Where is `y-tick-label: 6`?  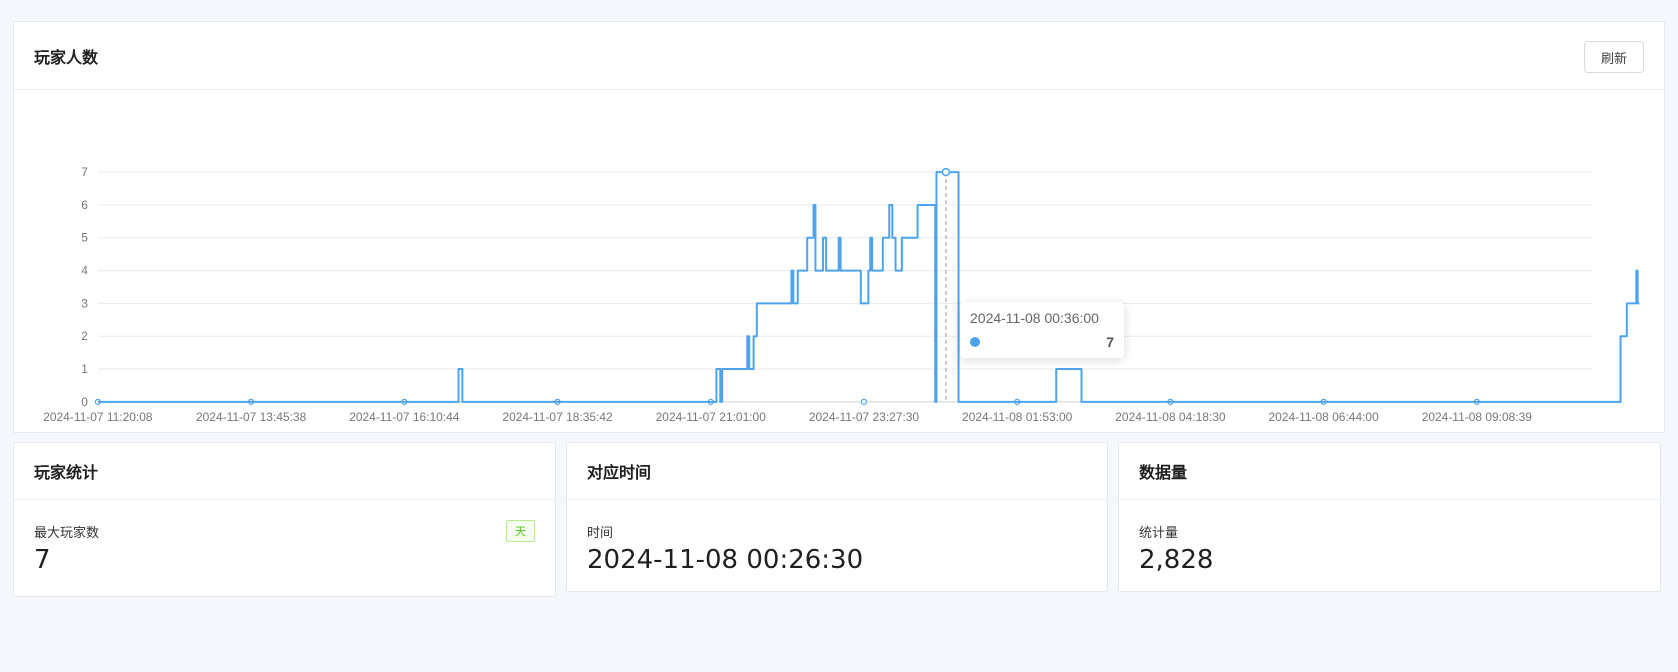
y-tick-label: 6 is located at coordinates (84, 205).